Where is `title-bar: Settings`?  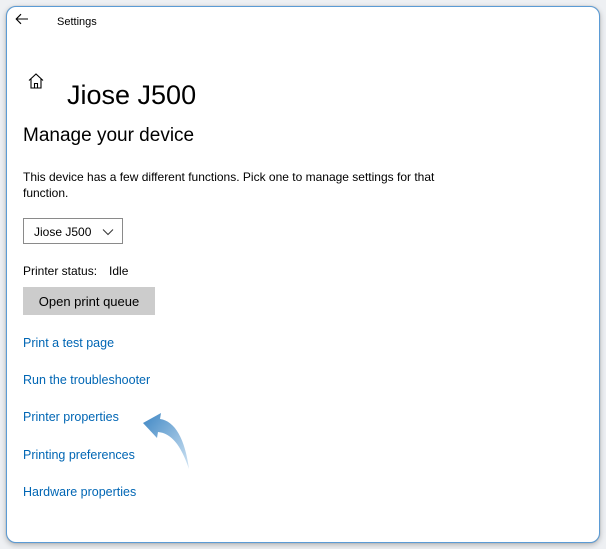 title-bar: Settings is located at coordinates (303, 21).